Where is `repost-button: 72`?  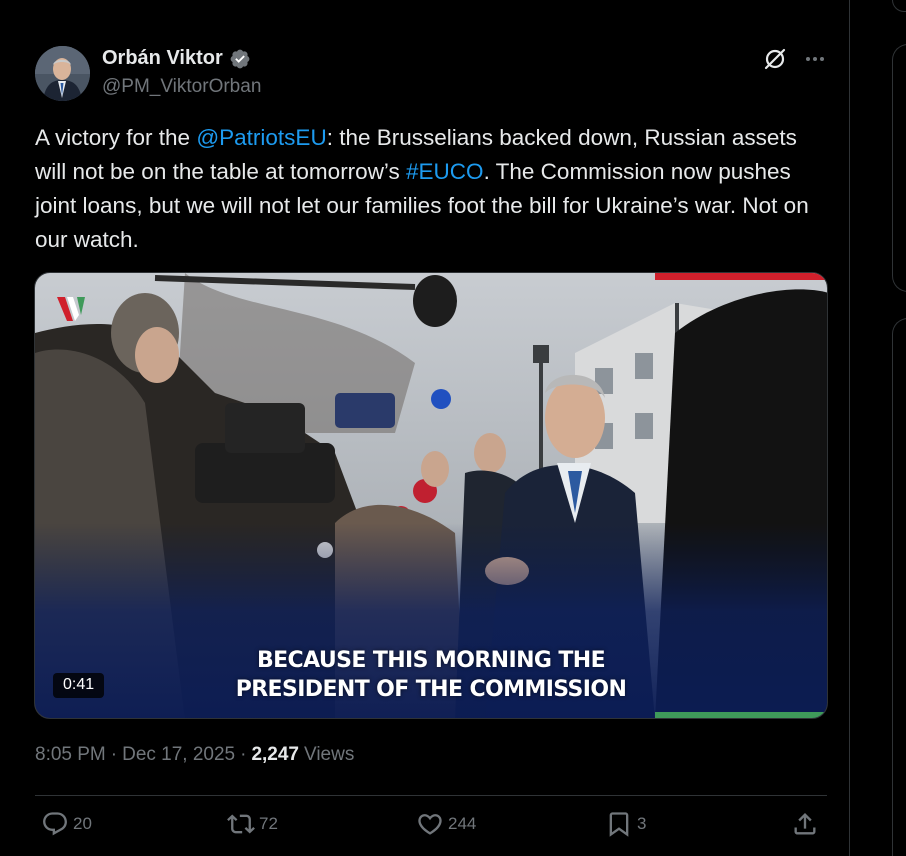 repost-button: 72 is located at coordinates (252, 824).